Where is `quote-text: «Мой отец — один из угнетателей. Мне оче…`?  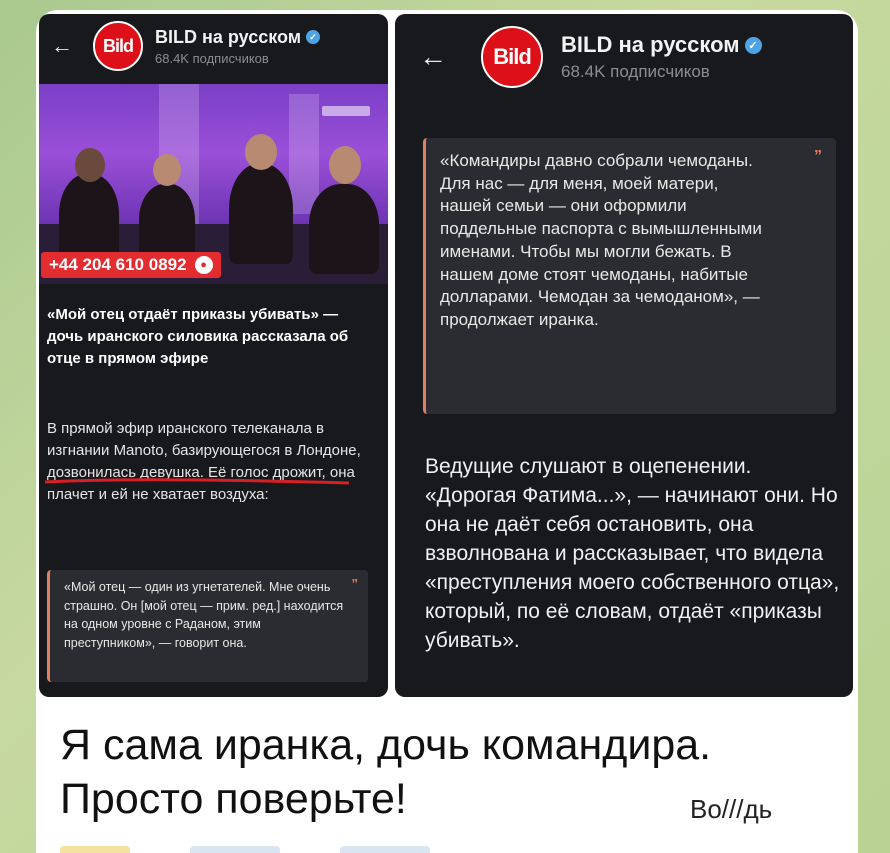 quote-text: «Мой отец — один из угнетателей. Мне оче… is located at coordinates (204, 615).